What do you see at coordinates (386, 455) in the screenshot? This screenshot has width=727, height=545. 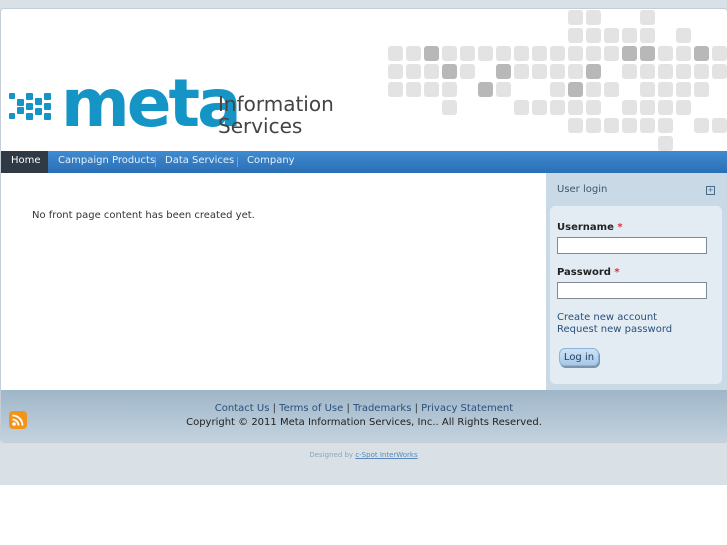 I see `credit-link: c-Spot InterWorks` at bounding box center [386, 455].